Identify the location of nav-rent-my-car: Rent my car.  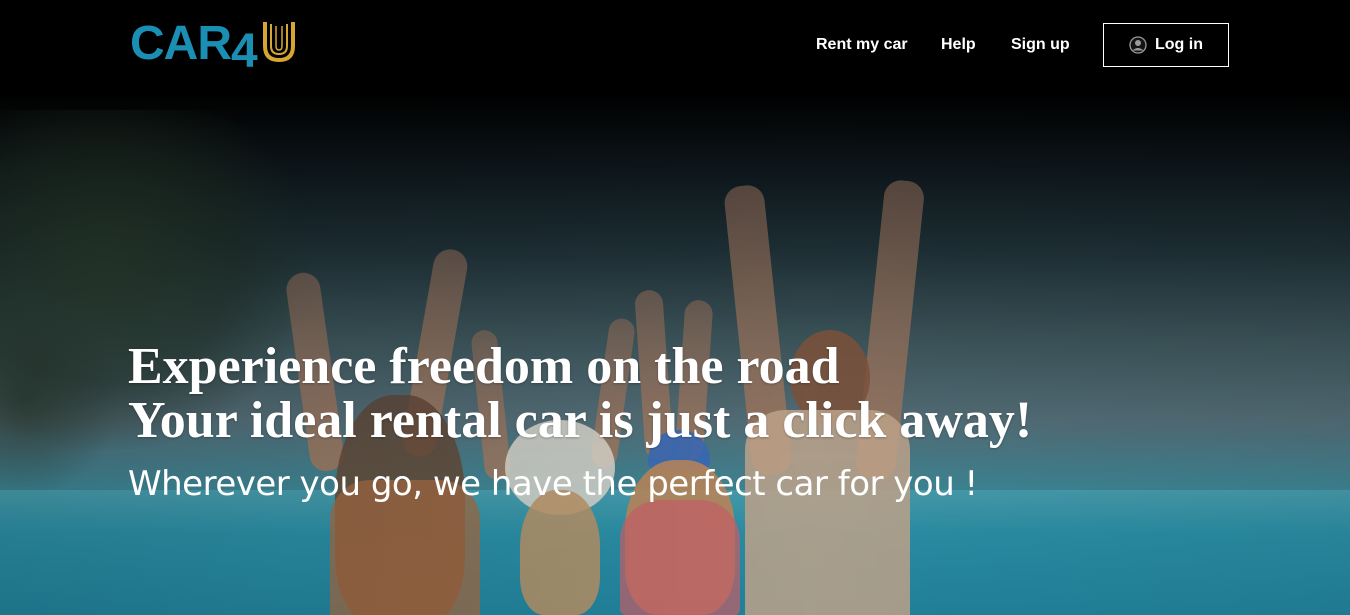
(862, 45).